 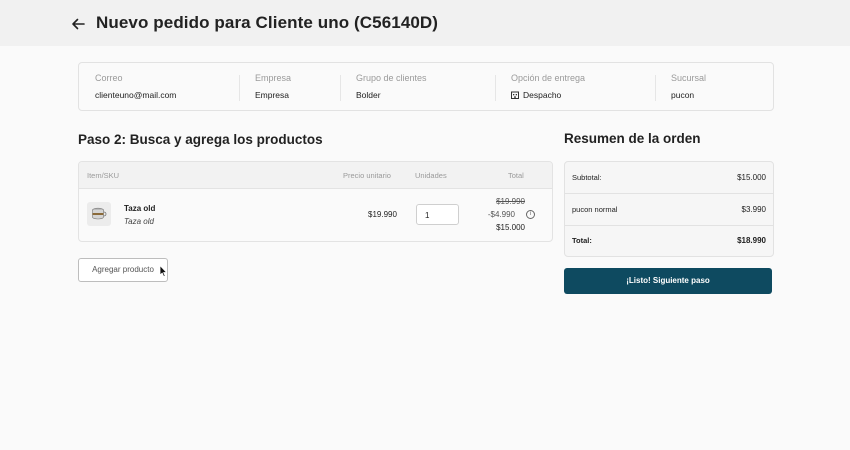 I want to click on mouse-cursor-icon, so click(x=163, y=271).